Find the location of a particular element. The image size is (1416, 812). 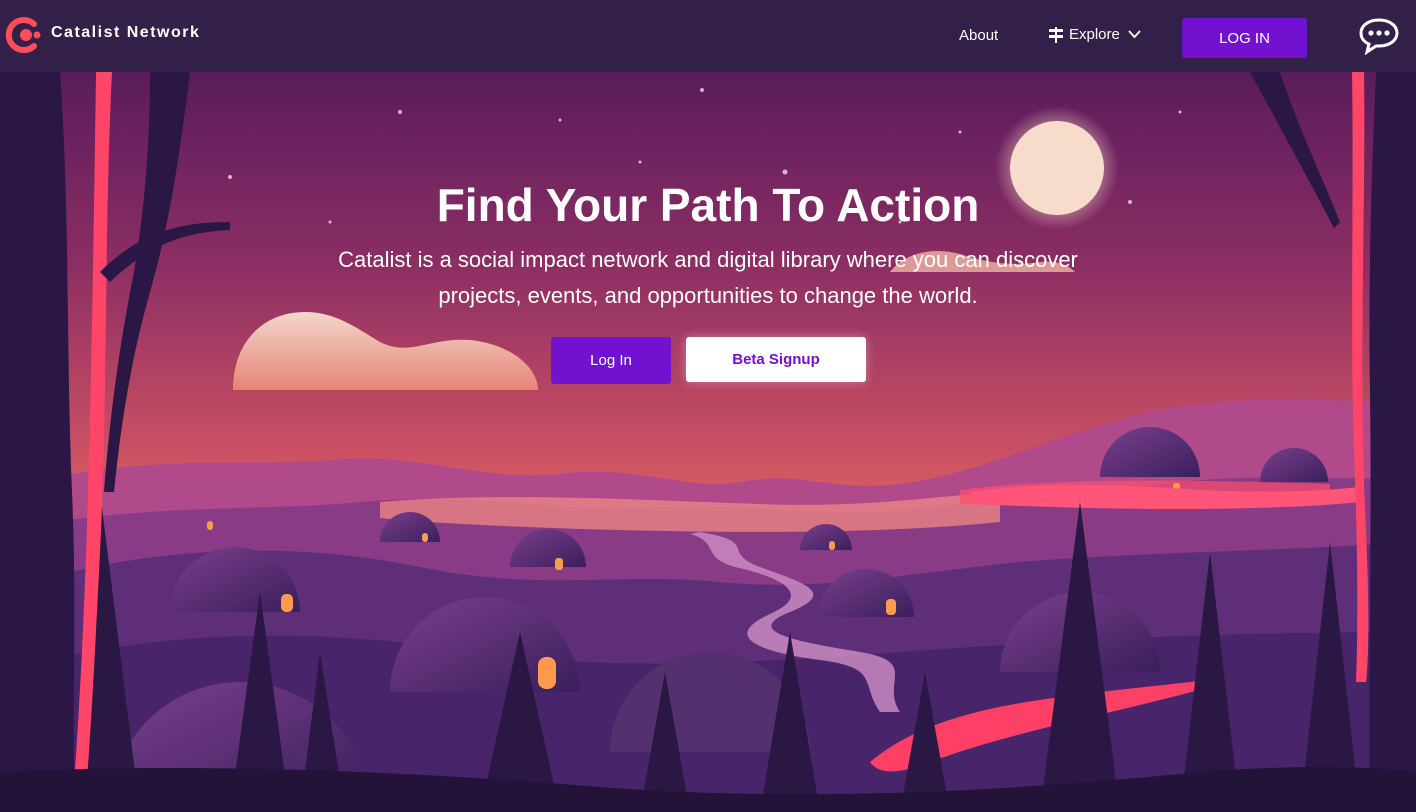

nav-explore-menu: Explore is located at coordinates (1094, 34).